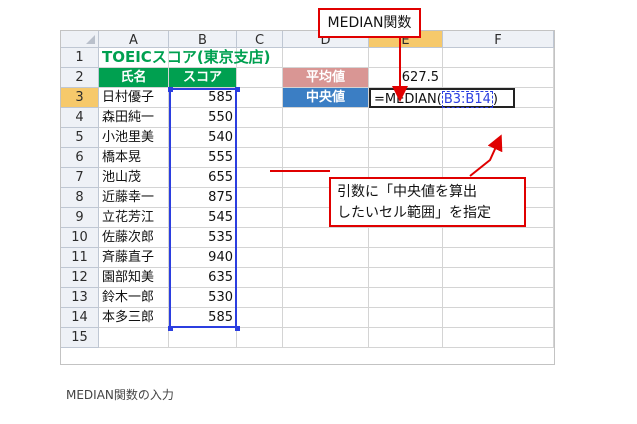  What do you see at coordinates (414, 213) in the screenshot?
I see `instruction-line-2: したいセル範囲」を指定` at bounding box center [414, 213].